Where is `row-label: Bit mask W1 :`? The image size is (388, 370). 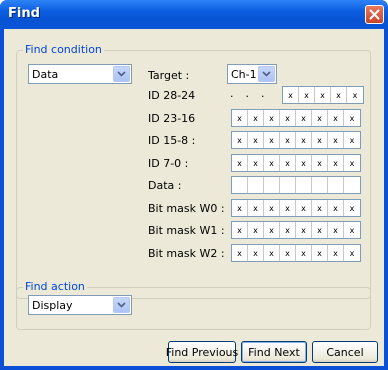 row-label: Bit mask W1 : is located at coordinates (186, 230).